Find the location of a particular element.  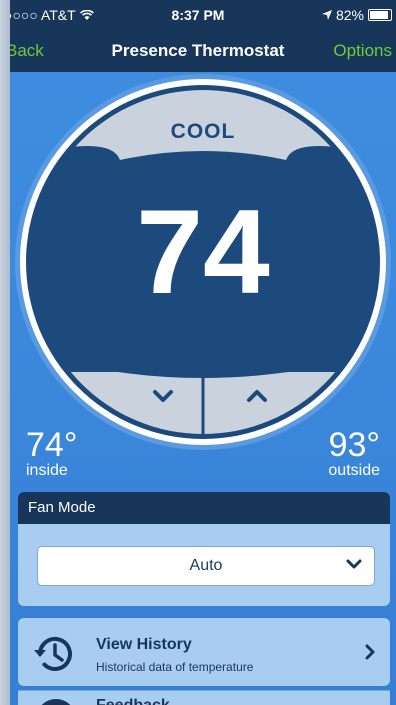

fan-mode-value: Auto is located at coordinates (206, 565).